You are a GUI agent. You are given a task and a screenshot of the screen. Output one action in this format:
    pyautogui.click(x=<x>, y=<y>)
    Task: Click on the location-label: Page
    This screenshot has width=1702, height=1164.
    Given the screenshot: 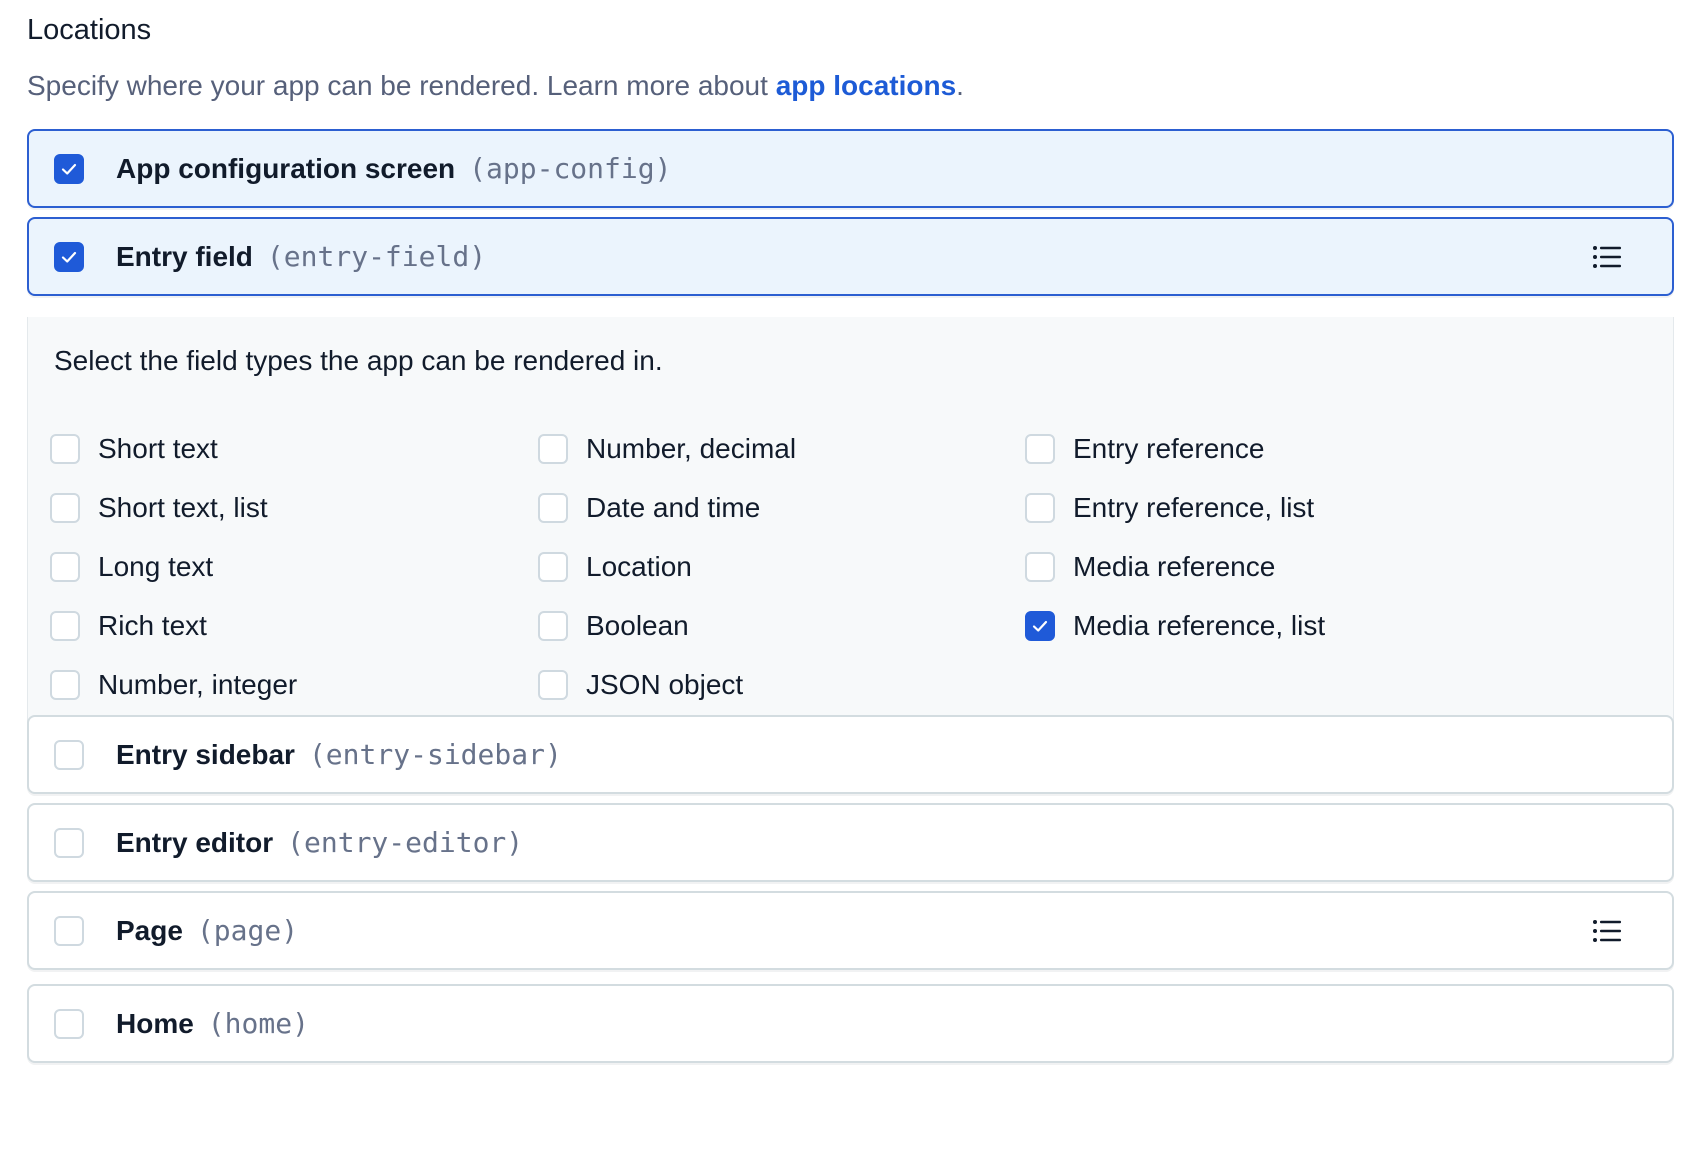 What is the action you would take?
    pyautogui.click(x=149, y=930)
    